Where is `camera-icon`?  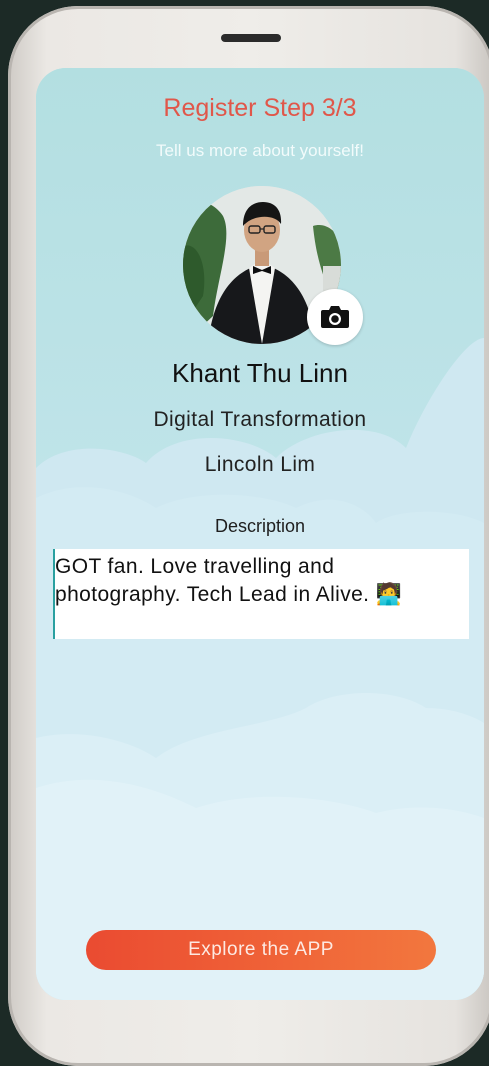 camera-icon is located at coordinates (335, 317).